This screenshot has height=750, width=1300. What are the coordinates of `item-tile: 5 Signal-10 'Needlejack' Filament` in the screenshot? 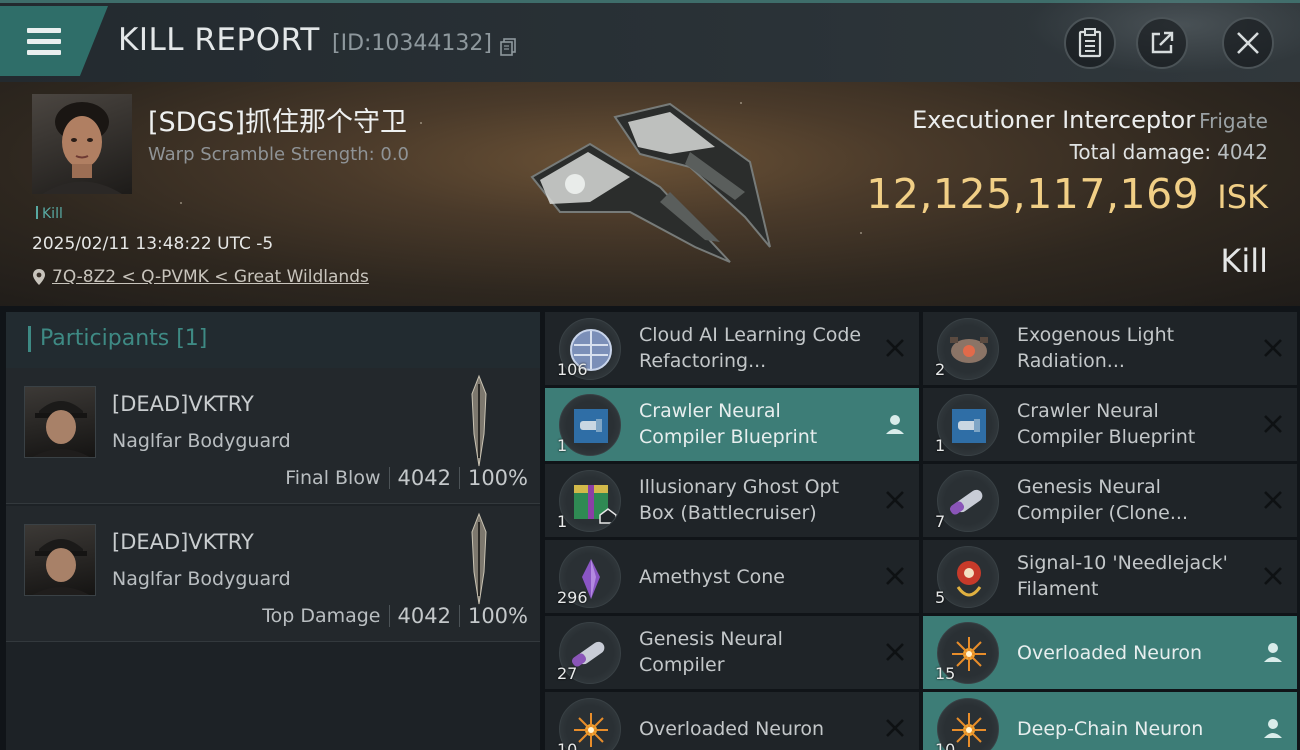 It's located at (1110, 576).